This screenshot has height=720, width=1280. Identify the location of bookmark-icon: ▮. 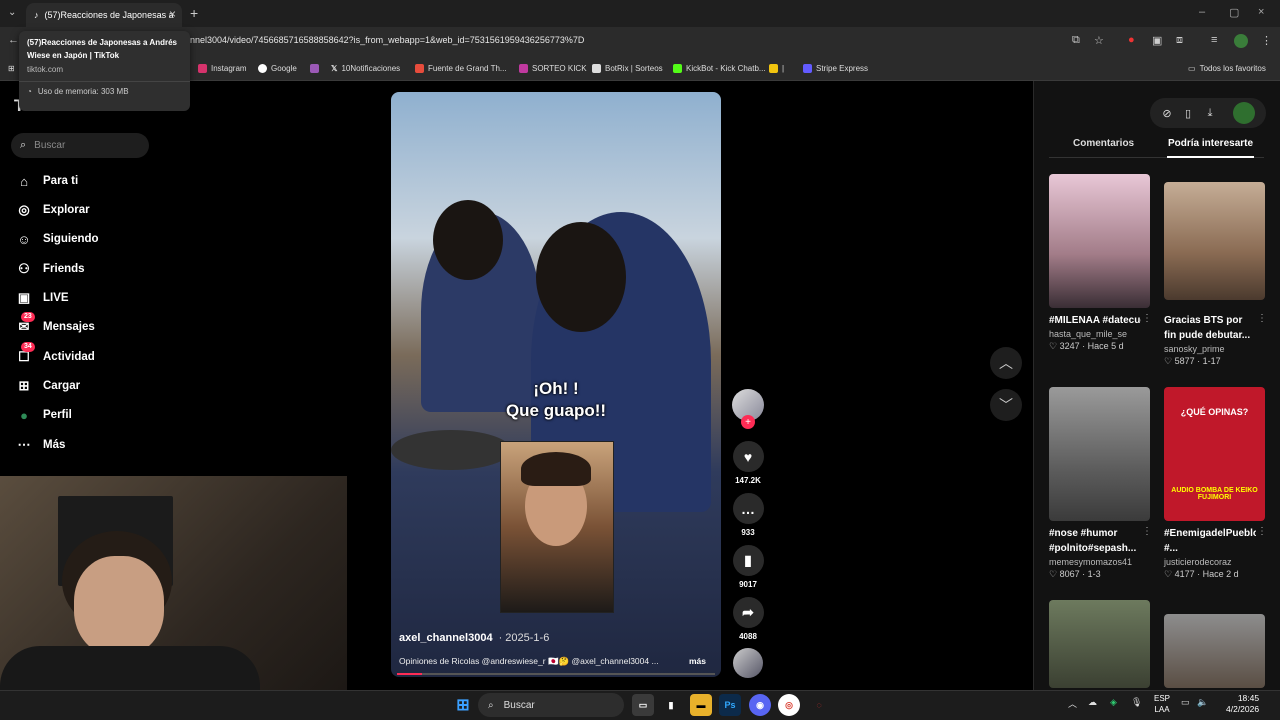
(748, 560).